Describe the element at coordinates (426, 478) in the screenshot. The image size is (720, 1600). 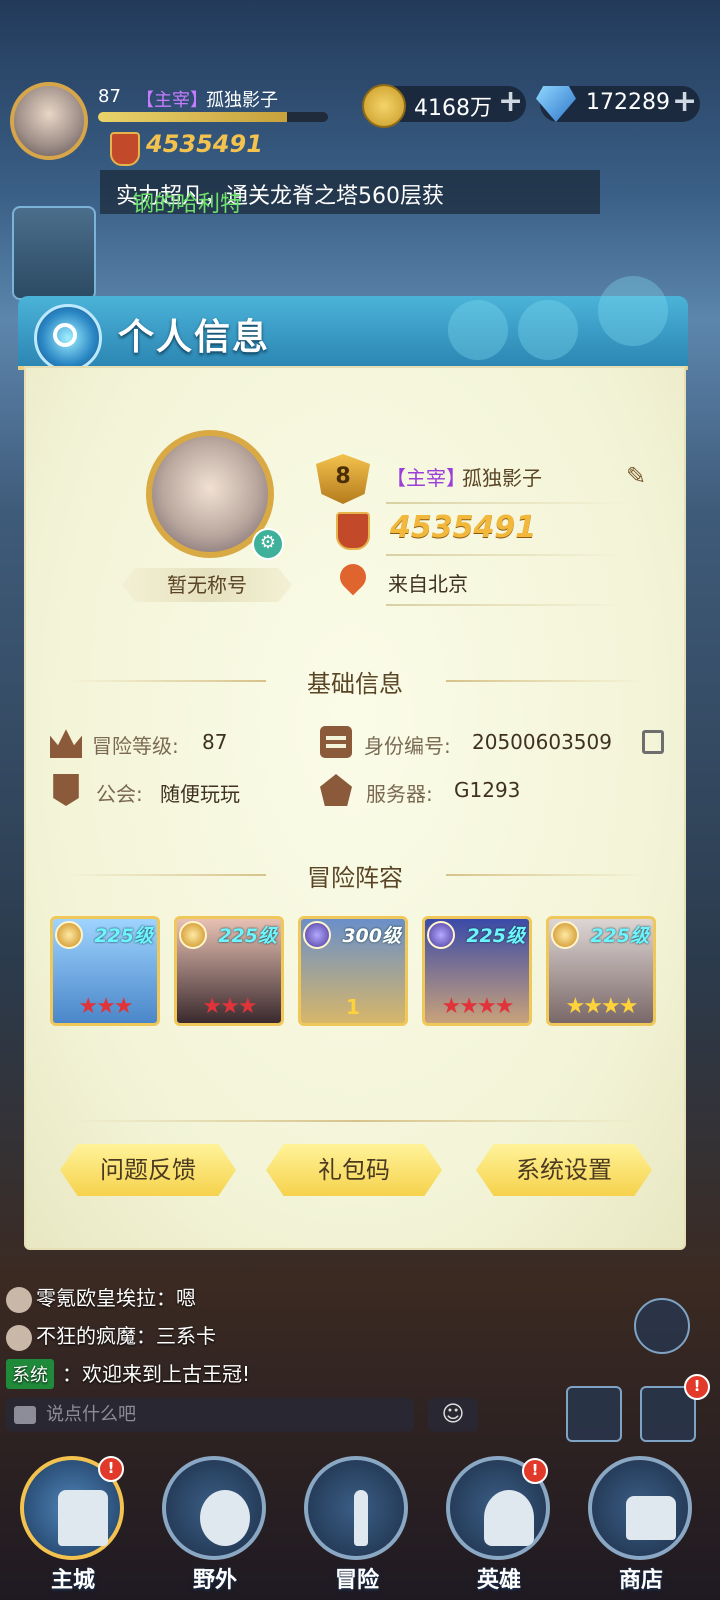
I see `profile-title-tag: 【主宰】` at that location.